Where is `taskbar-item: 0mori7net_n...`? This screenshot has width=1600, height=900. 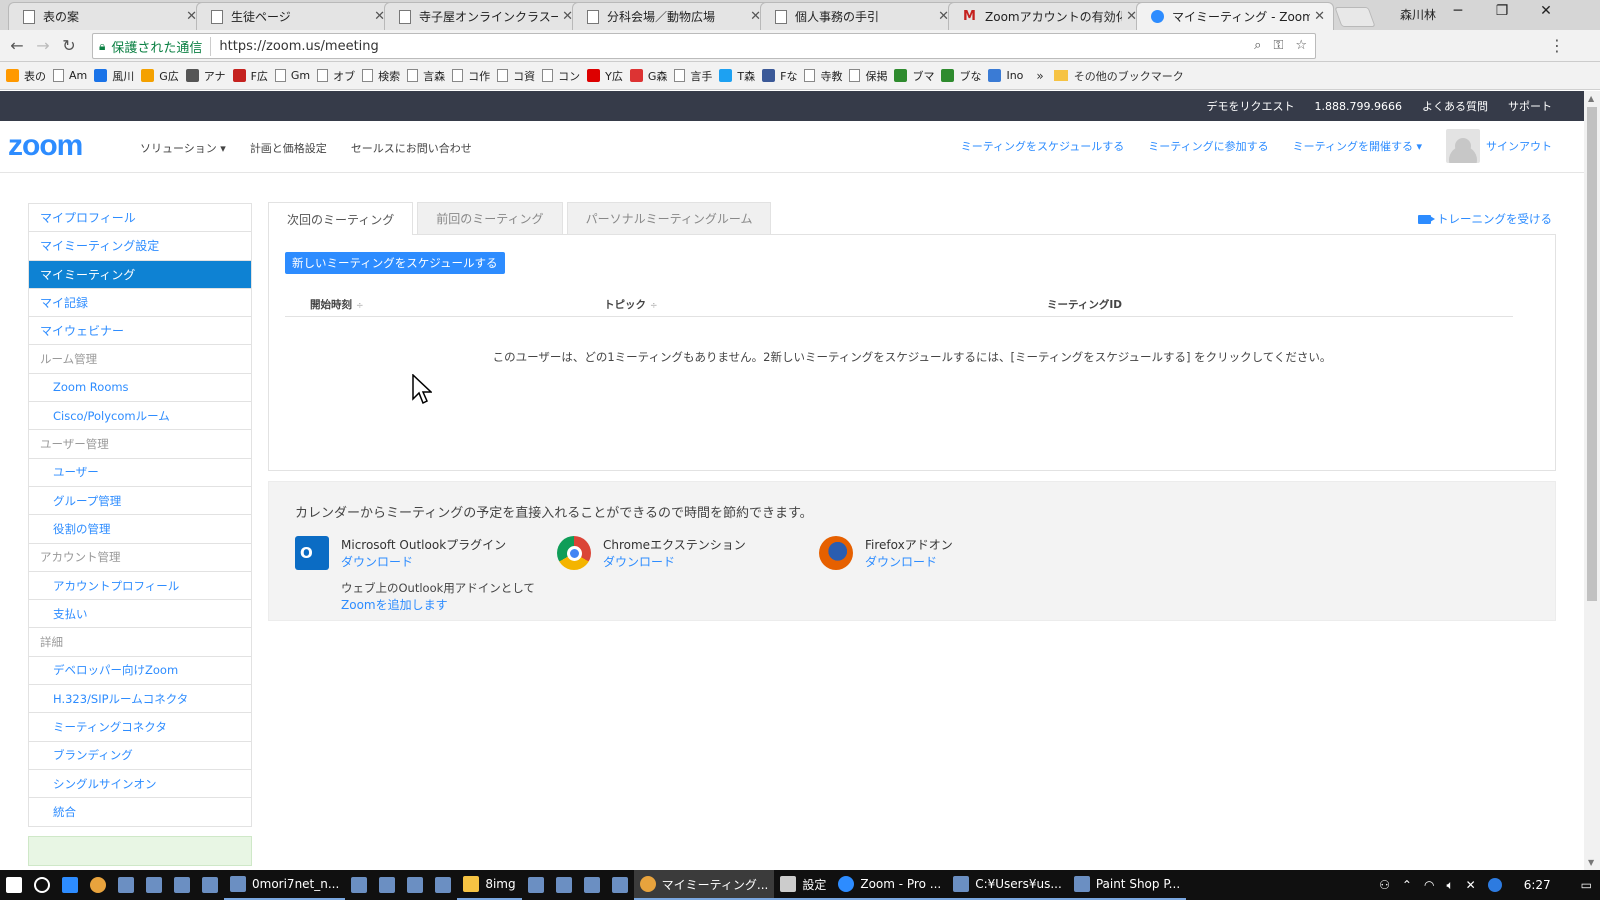
taskbar-item: 0mori7net_n... is located at coordinates (285, 885).